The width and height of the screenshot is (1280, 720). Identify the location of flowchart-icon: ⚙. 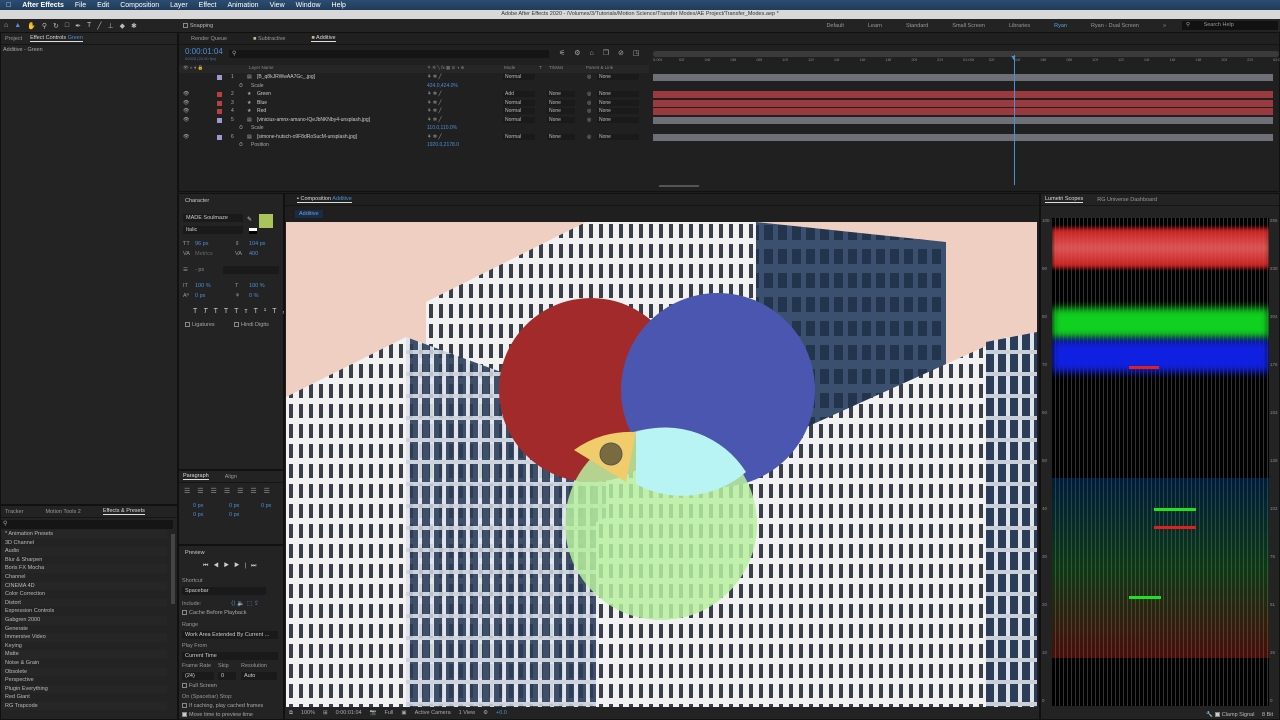
(485, 713).